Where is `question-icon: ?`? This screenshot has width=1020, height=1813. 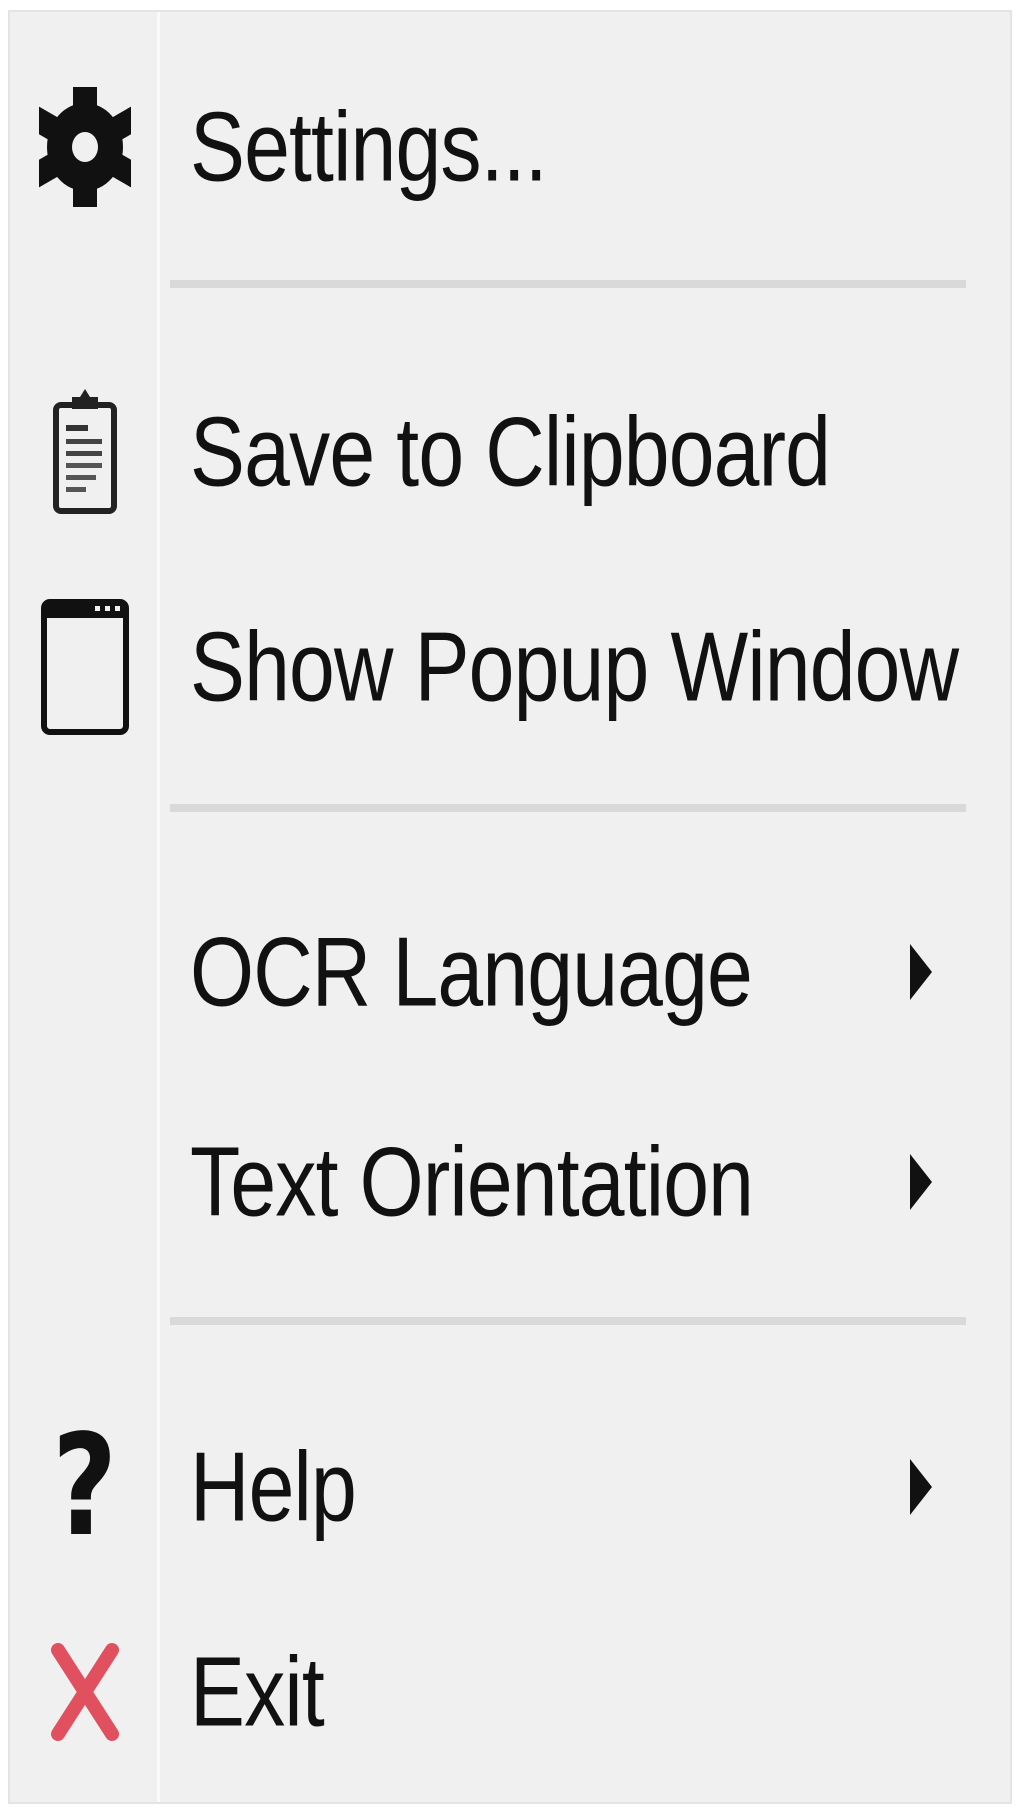 question-icon: ? is located at coordinates (85, 1486).